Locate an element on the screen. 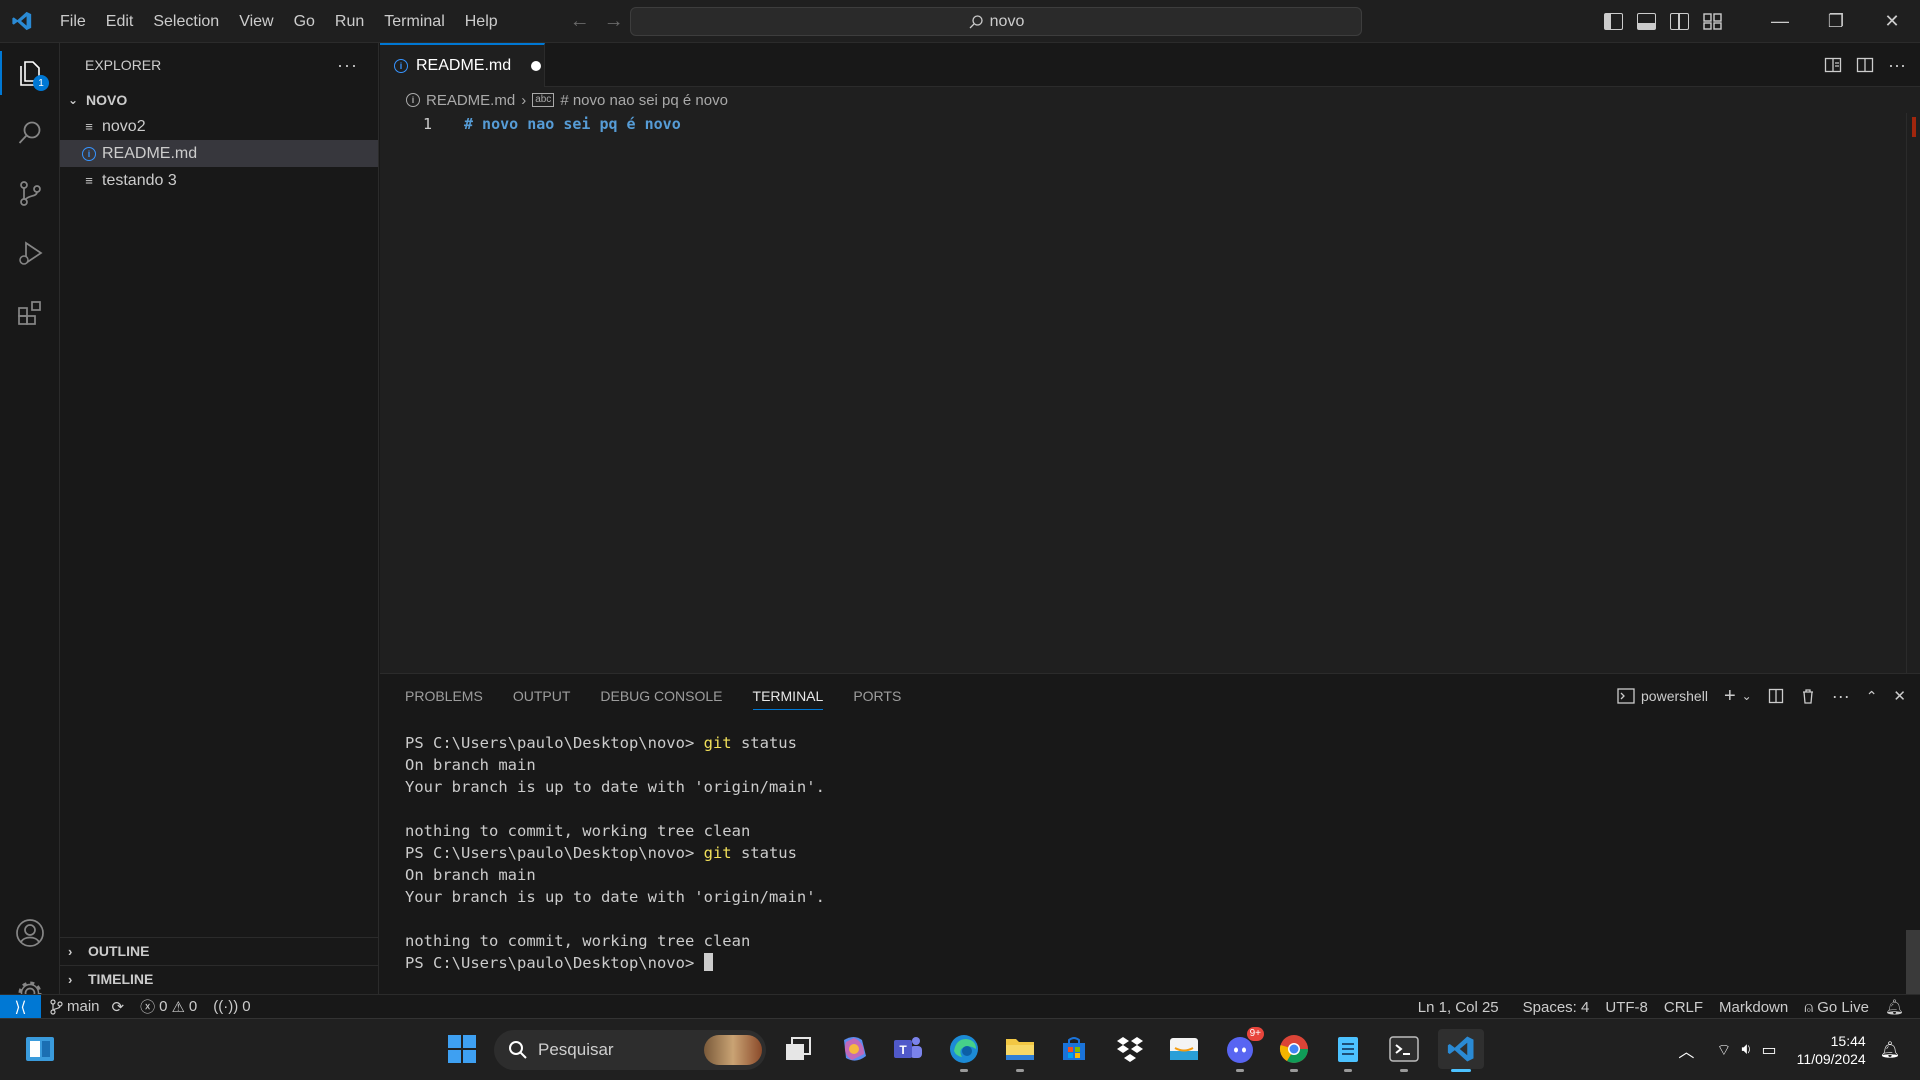 This screenshot has height=1080, width=1920. terminal-line: On branch main is located at coordinates (470, 875).